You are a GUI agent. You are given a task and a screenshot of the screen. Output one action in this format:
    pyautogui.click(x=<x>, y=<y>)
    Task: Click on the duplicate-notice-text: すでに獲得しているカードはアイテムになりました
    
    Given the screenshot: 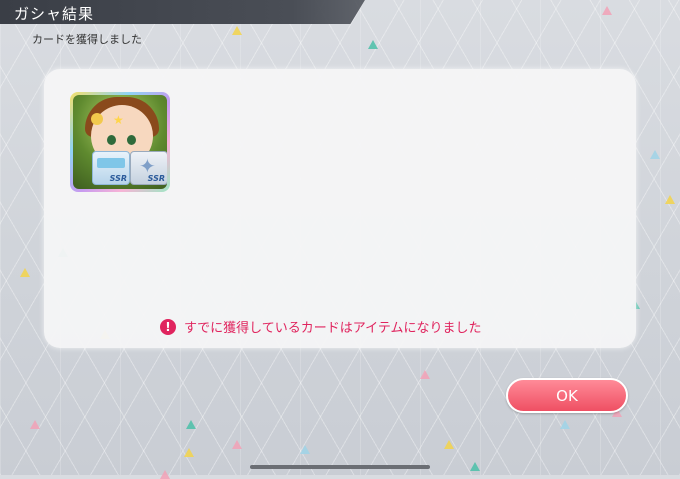 What is the action you would take?
    pyautogui.click(x=333, y=328)
    